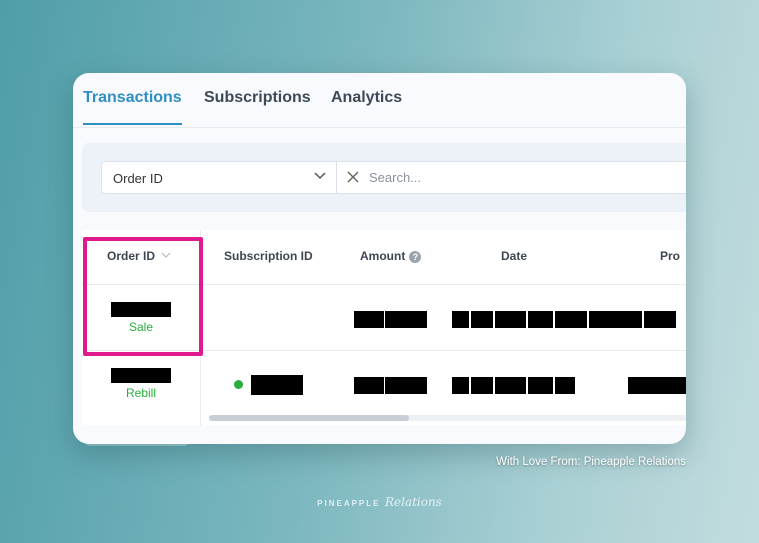 The image size is (759, 543). I want to click on header-divider, so click(384, 284).